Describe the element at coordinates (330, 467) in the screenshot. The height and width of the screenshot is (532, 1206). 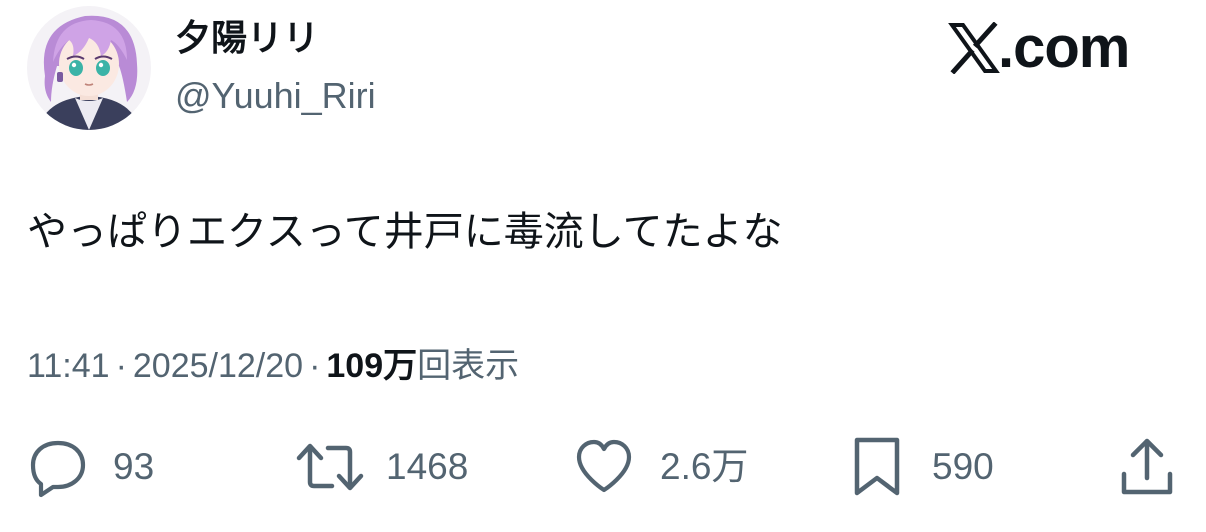
I see `repost-icon` at that location.